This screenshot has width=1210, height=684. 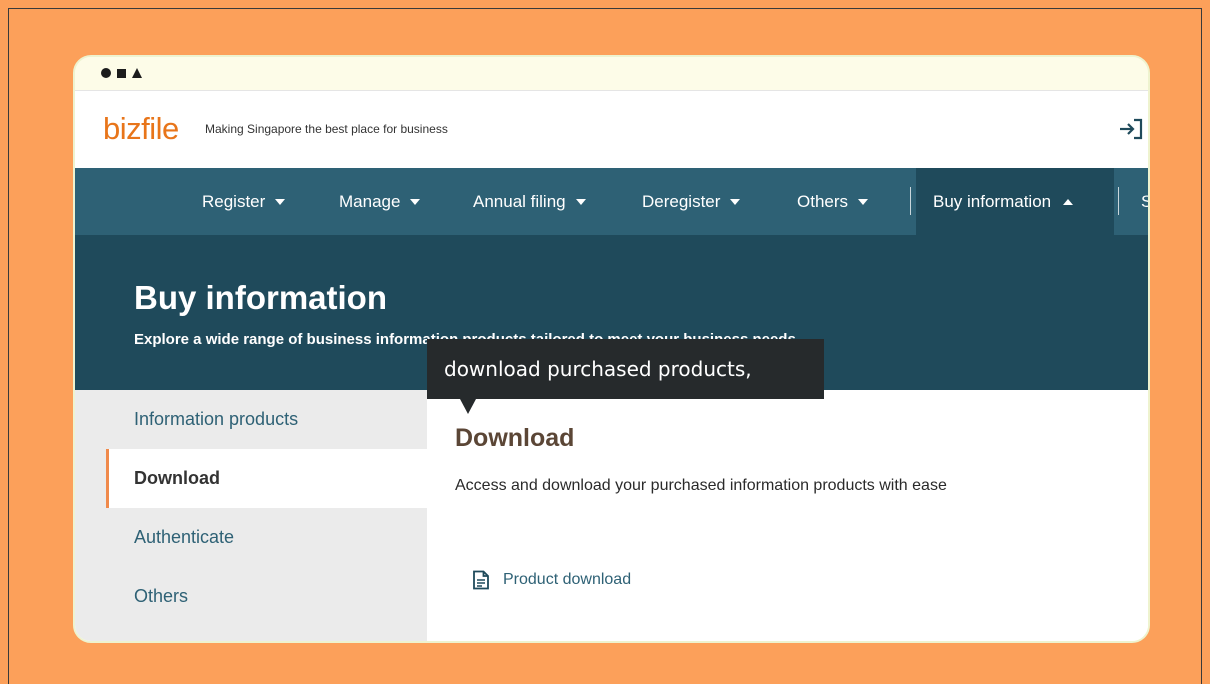 What do you see at coordinates (515, 438) in the screenshot?
I see `section-title: Download` at bounding box center [515, 438].